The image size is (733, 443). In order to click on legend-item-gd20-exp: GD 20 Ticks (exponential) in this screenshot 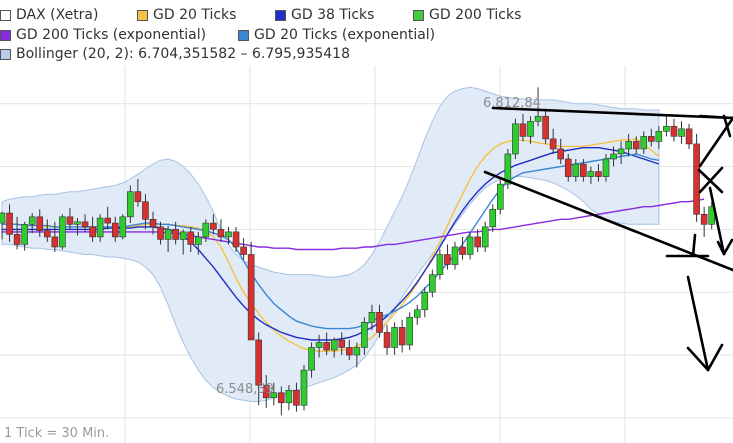, I will do `click(336, 35)`.